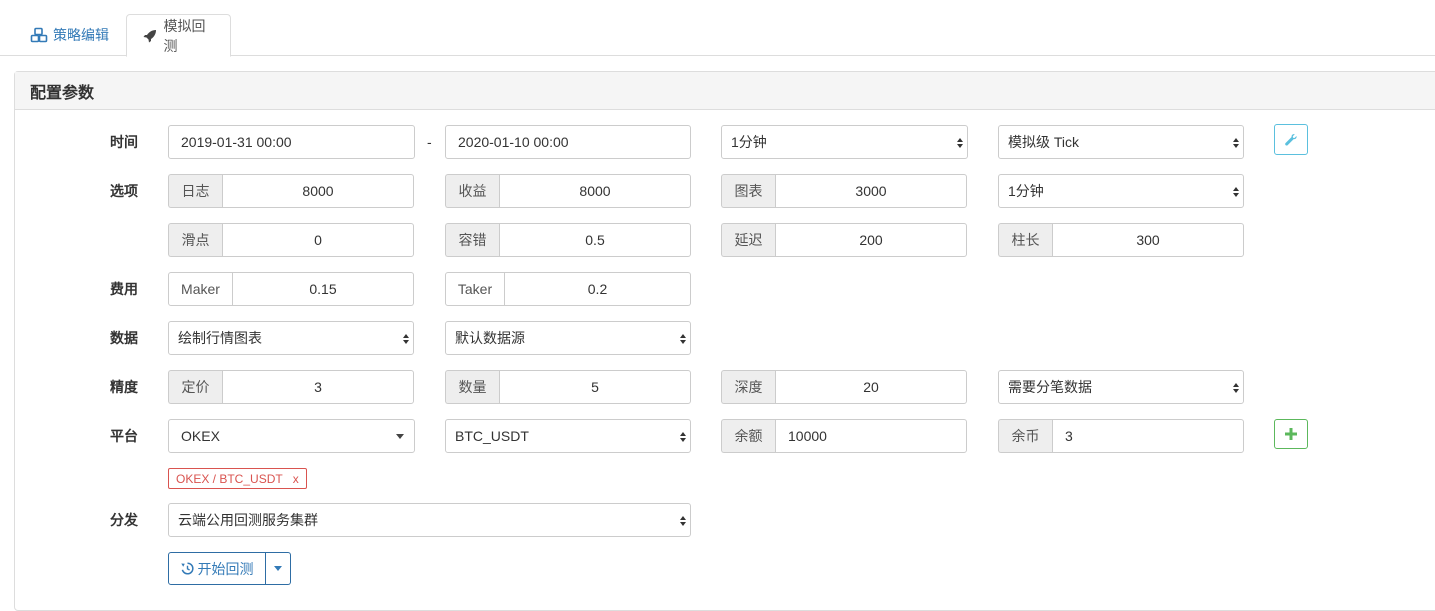  I want to click on slippage-field: 滑点 0, so click(291, 240).